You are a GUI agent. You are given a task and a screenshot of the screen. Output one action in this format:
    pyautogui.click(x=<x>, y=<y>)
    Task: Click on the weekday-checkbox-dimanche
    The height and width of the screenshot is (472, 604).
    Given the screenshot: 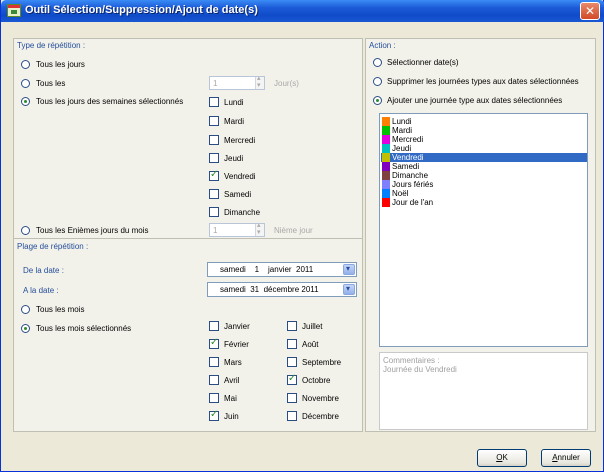 What is the action you would take?
    pyautogui.click(x=214, y=212)
    